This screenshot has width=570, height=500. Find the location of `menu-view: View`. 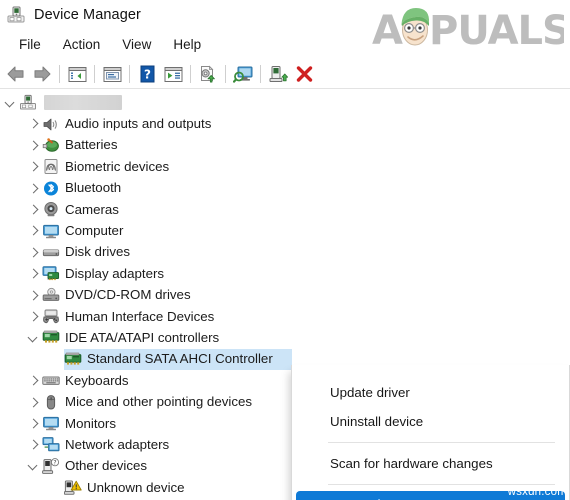

menu-view: View is located at coordinates (136, 44).